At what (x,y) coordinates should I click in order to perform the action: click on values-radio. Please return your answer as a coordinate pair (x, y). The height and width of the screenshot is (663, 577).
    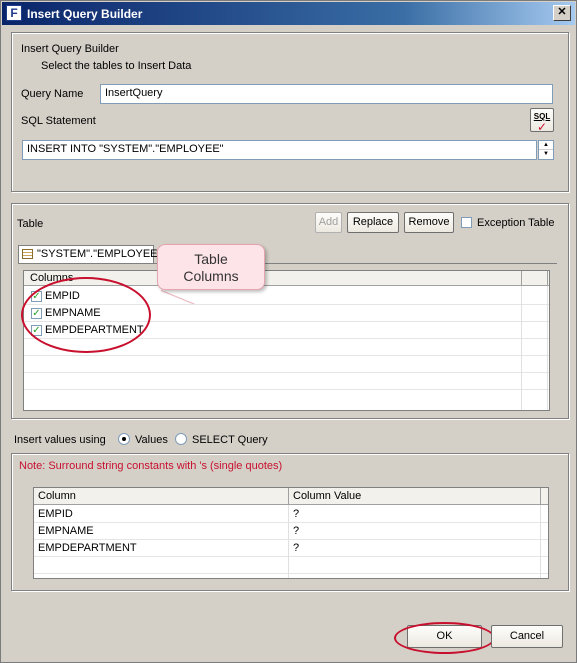
    Looking at the image, I should click on (124, 439).